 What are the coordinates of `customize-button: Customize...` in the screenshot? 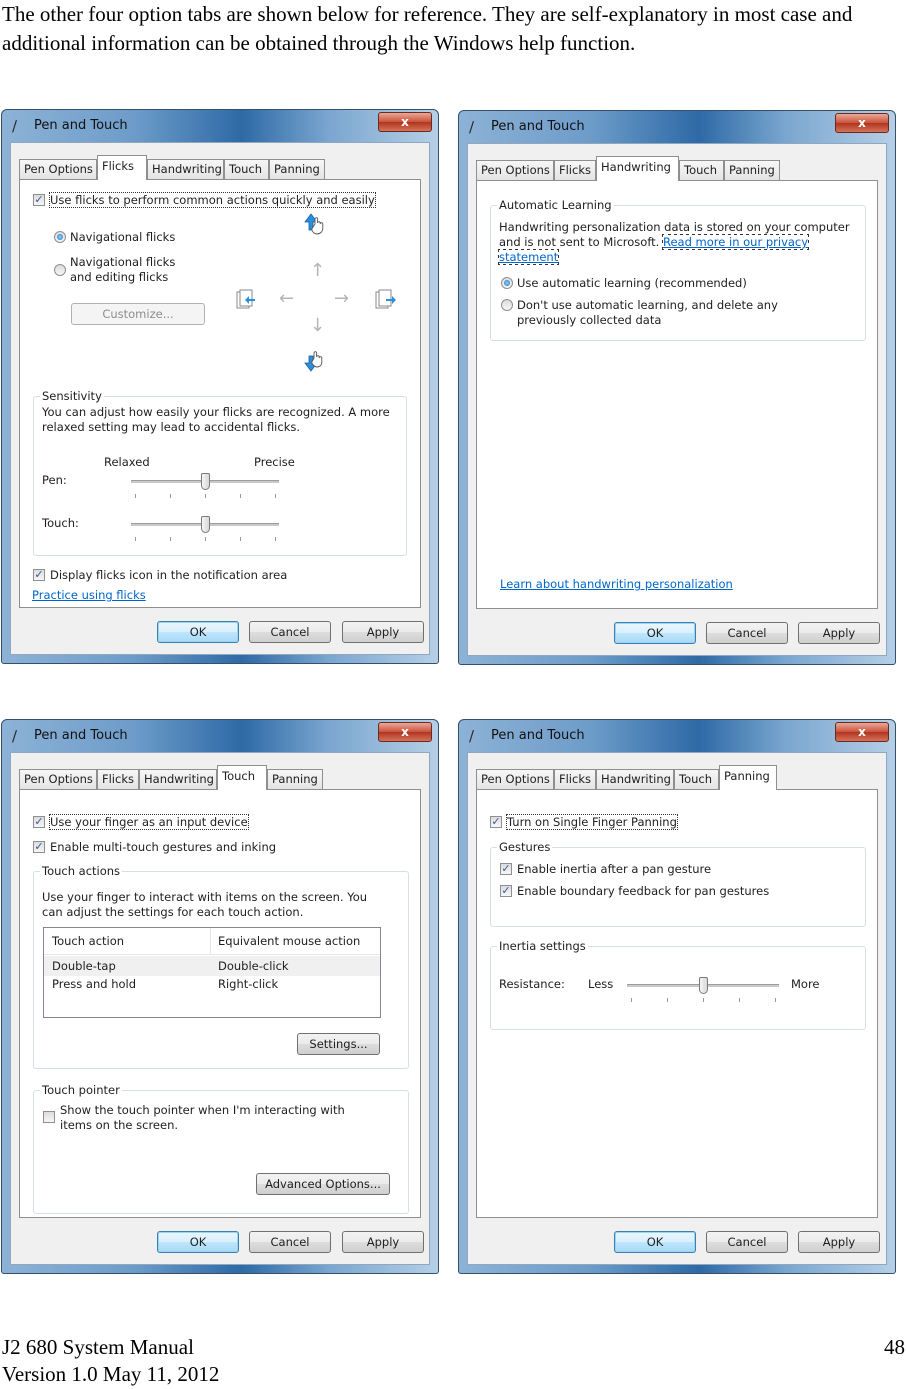 It's located at (138, 314).